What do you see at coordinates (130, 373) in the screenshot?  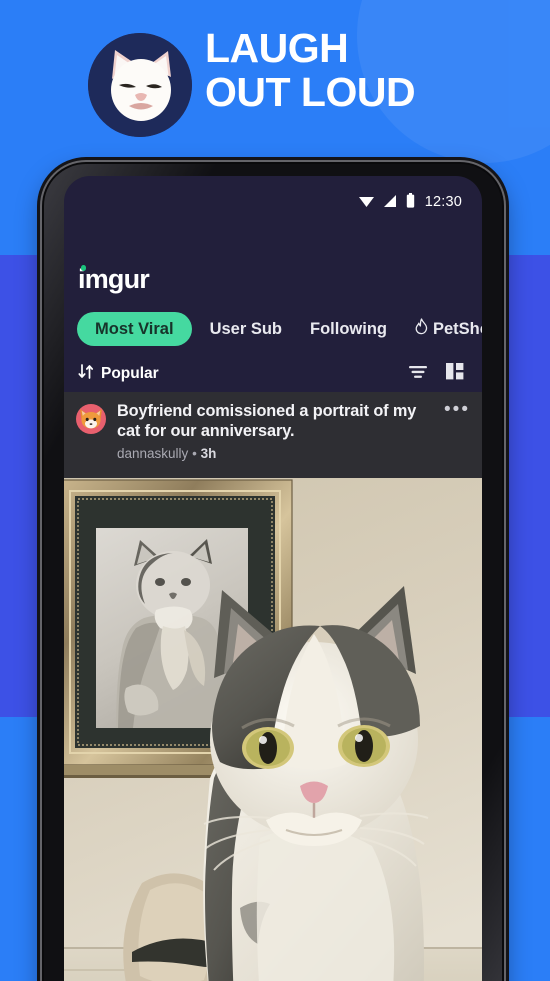 I see `sort-label: Popular` at bounding box center [130, 373].